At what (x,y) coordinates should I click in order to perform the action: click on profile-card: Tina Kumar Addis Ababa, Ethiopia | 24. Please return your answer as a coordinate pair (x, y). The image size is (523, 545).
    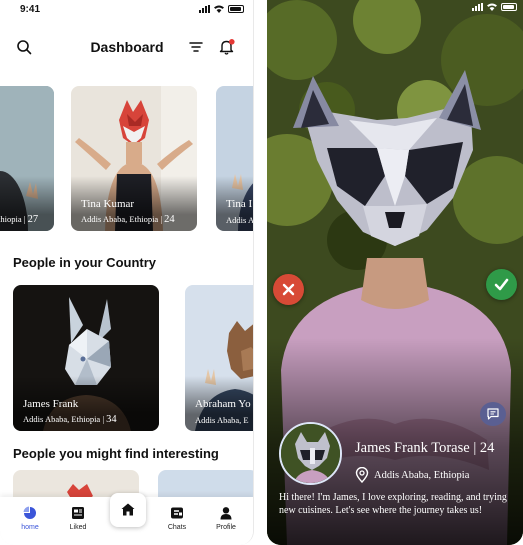
    Looking at the image, I should click on (134, 158).